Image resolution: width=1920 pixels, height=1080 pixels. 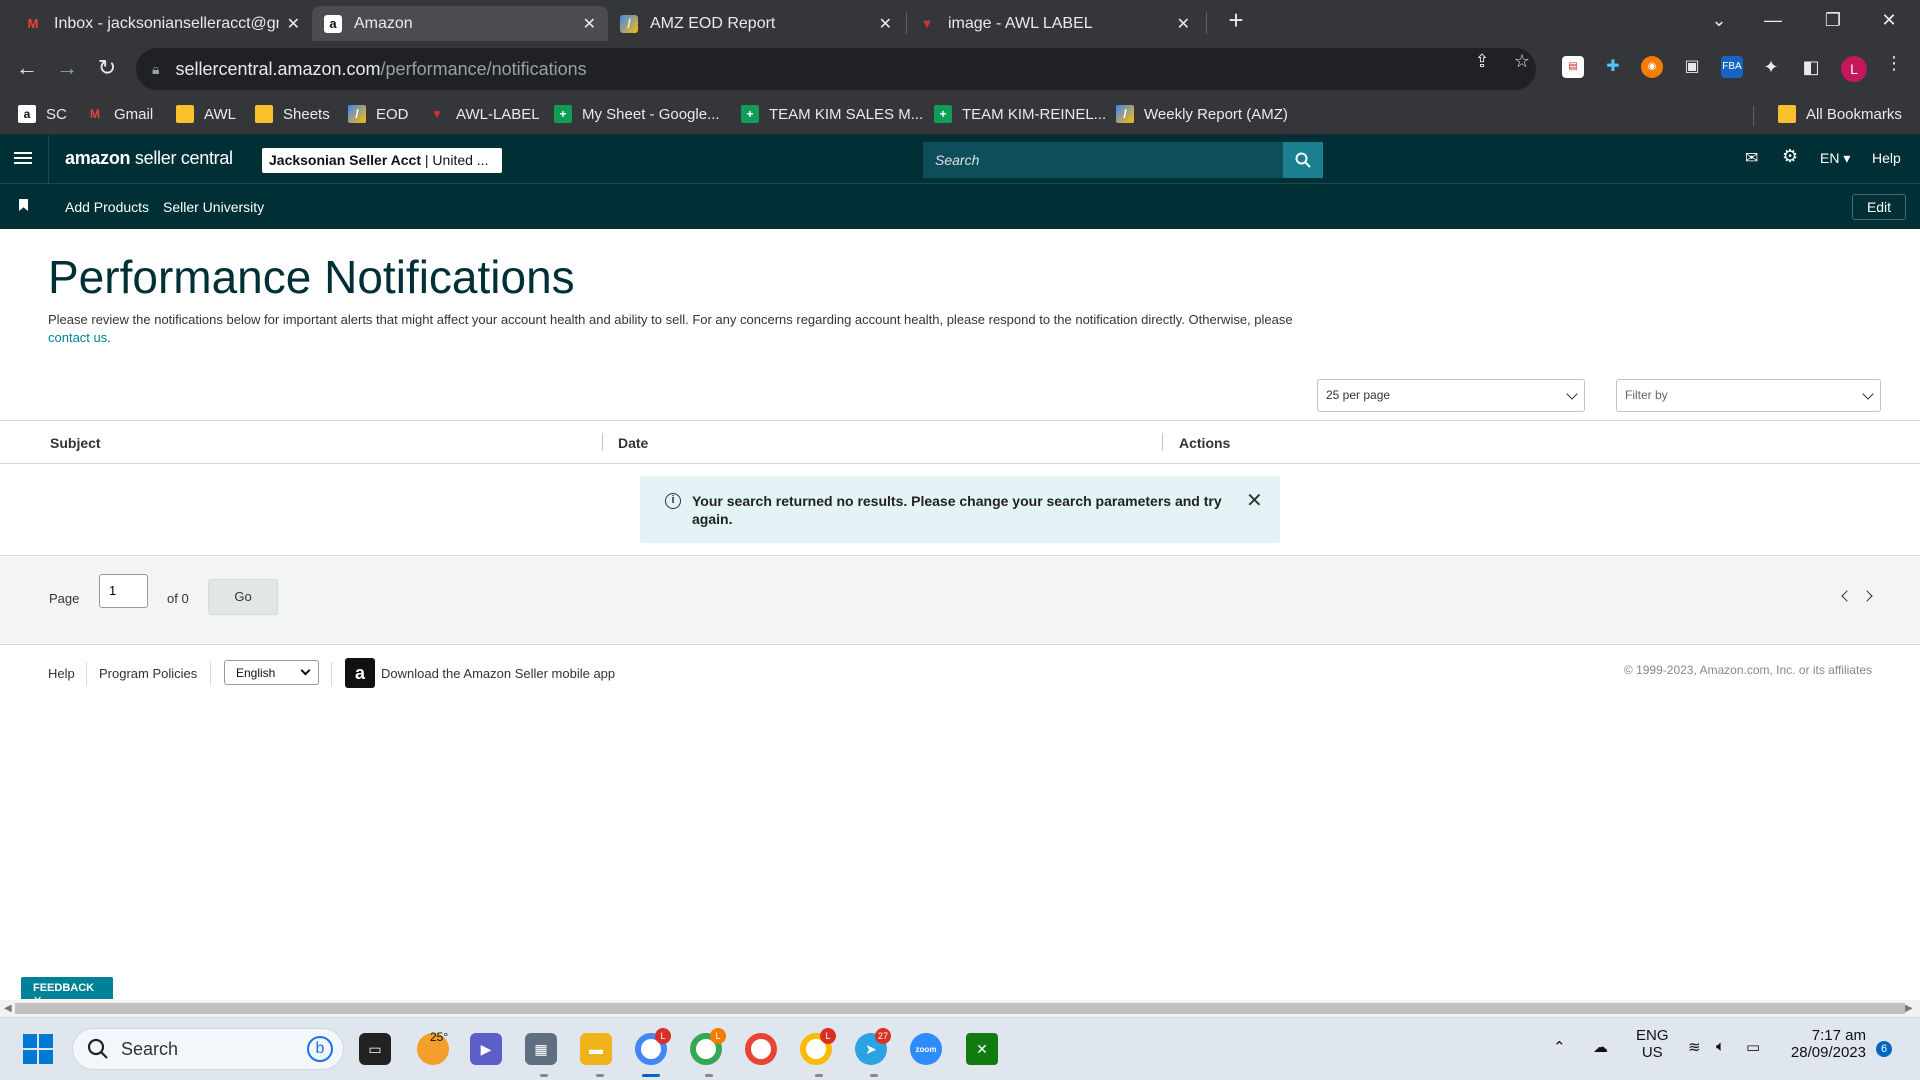 What do you see at coordinates (61, 673) in the screenshot?
I see `footer-help-link: Help` at bounding box center [61, 673].